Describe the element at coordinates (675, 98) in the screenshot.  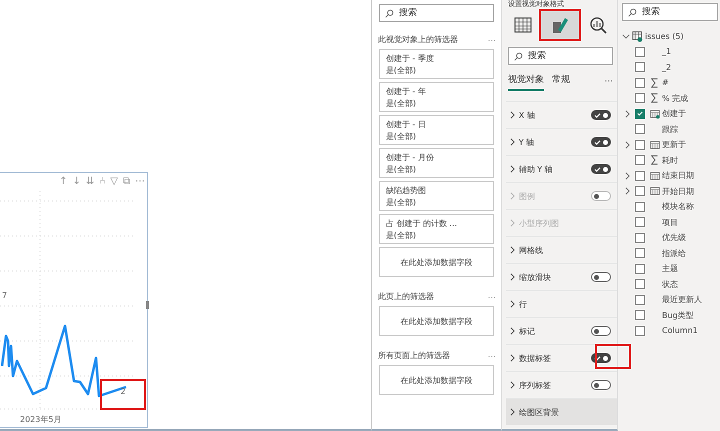
I see `field-name: % 完成` at that location.